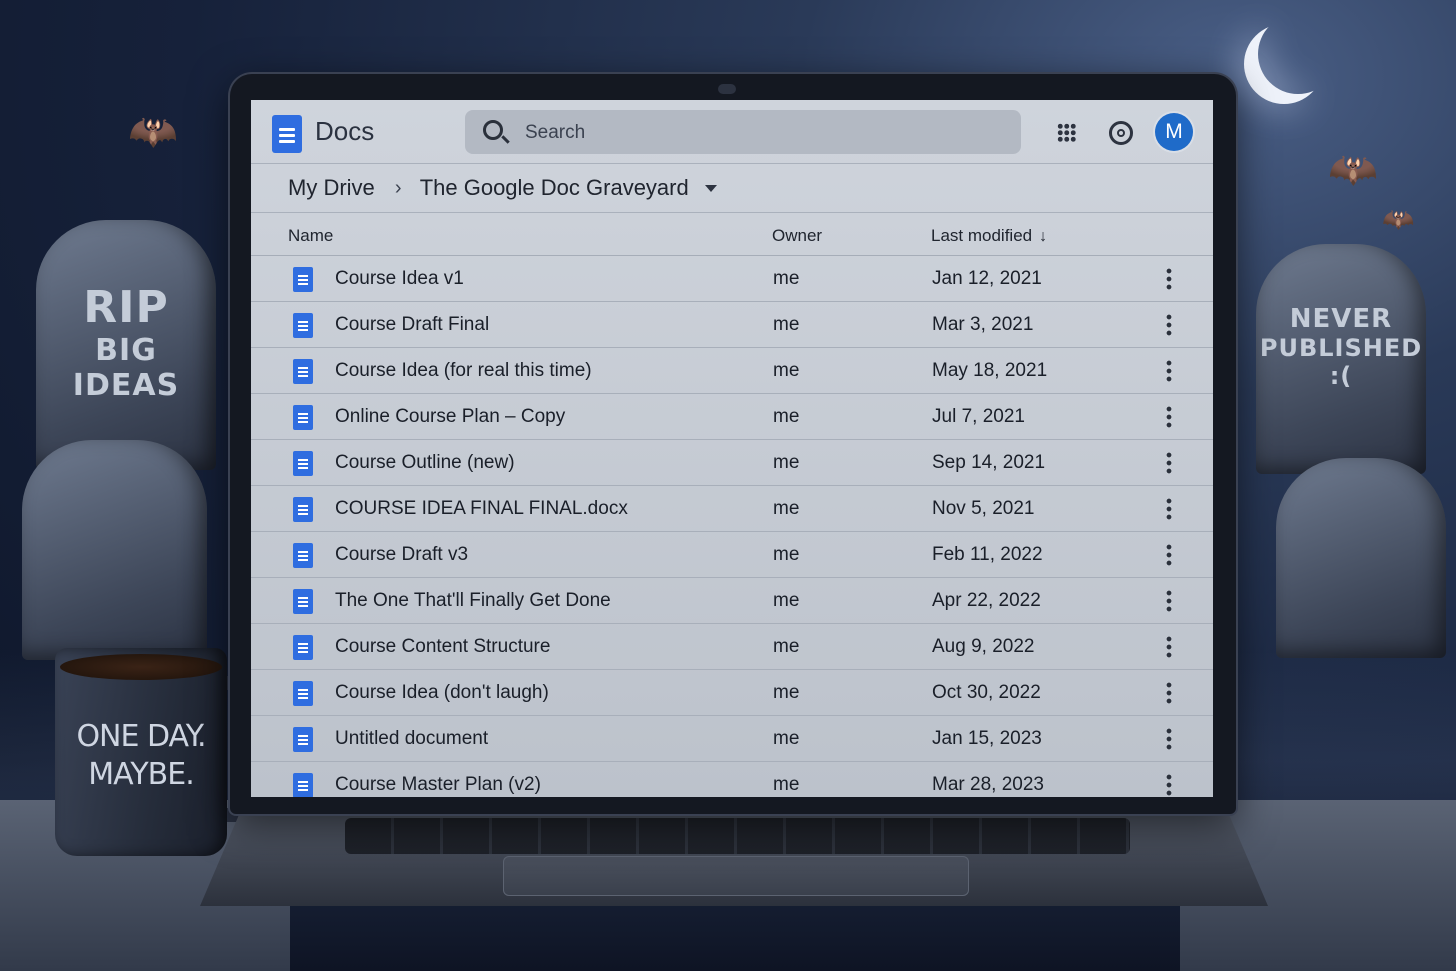 The width and height of the screenshot is (1456, 971). I want to click on file-name: Course Idea v1, so click(399, 279).